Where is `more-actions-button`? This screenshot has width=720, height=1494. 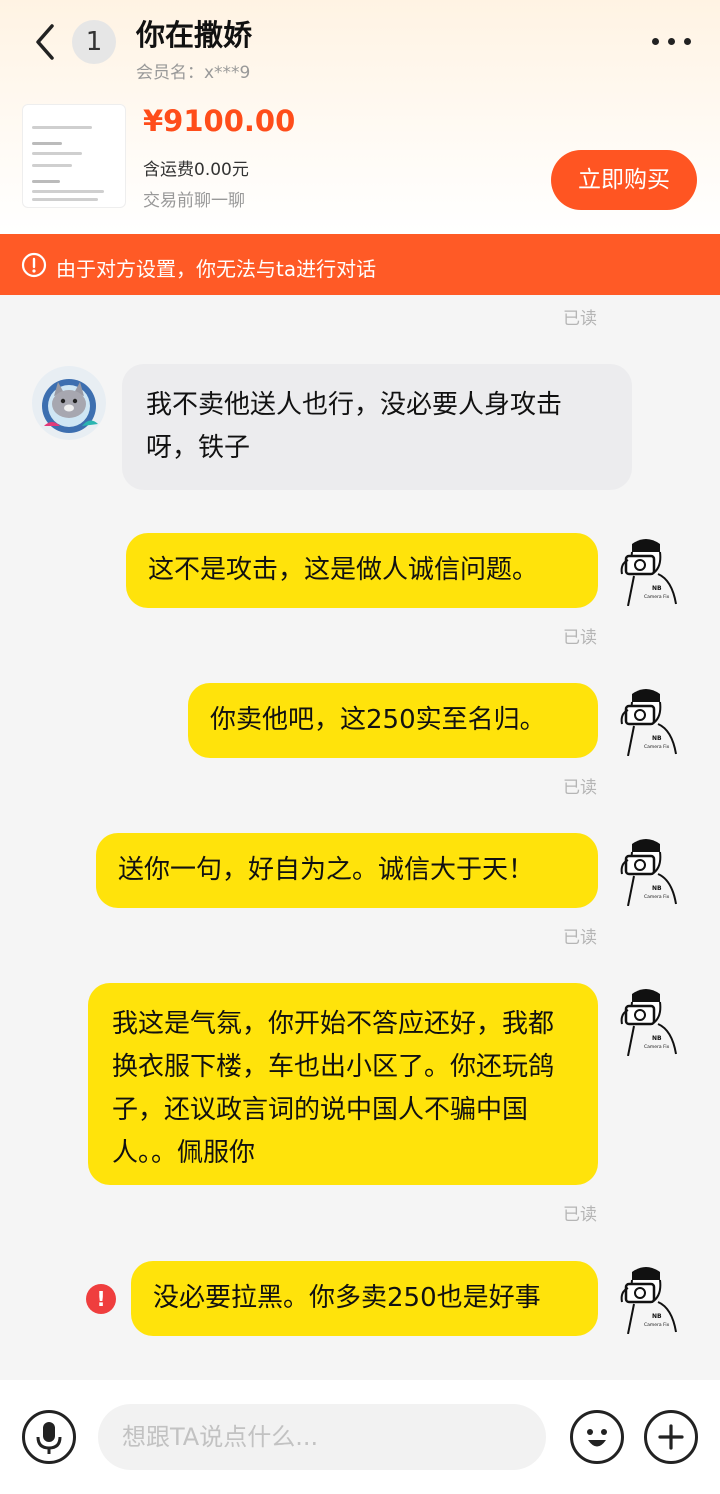 more-actions-button is located at coordinates (671, 1437).